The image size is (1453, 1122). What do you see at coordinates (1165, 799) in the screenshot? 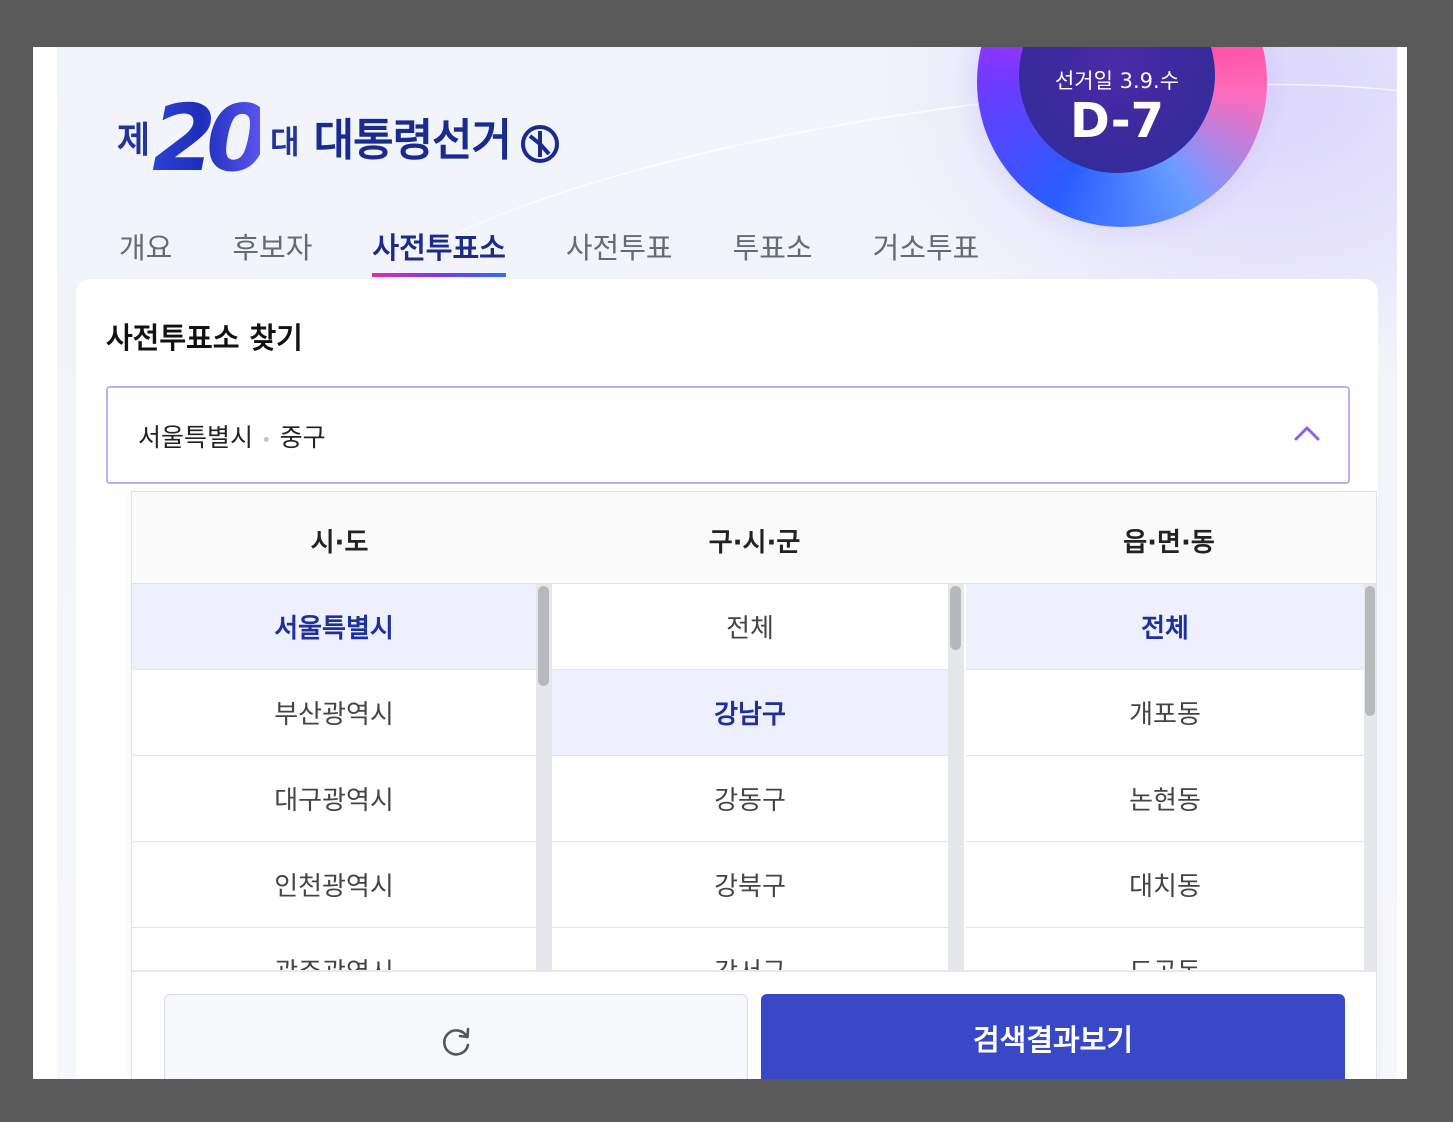
I see `list-item: 논현동` at bounding box center [1165, 799].